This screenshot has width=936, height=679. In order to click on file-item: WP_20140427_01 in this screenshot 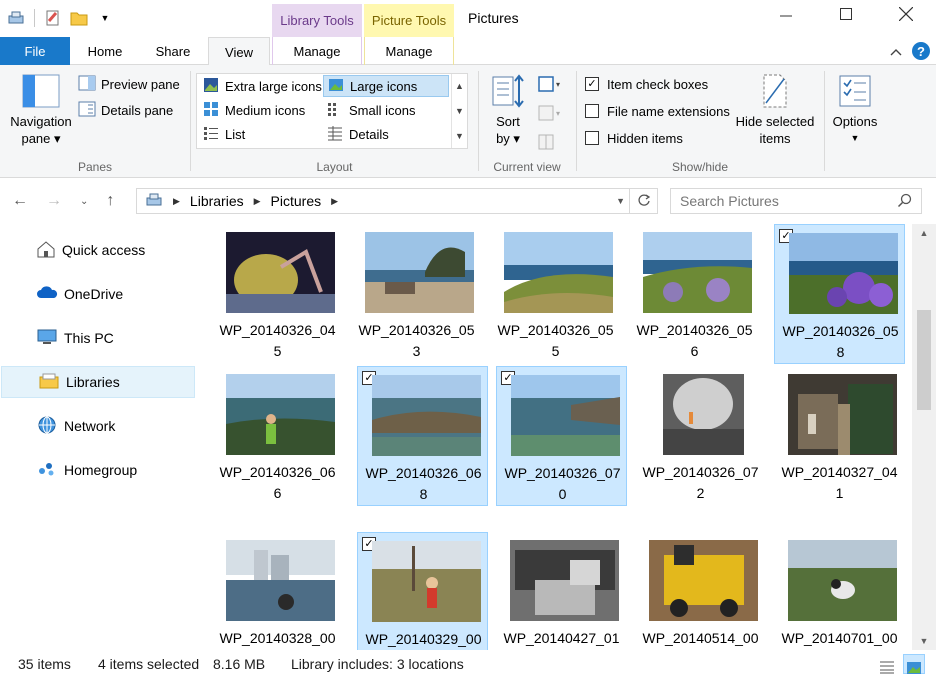, I will do `click(561, 591)`.